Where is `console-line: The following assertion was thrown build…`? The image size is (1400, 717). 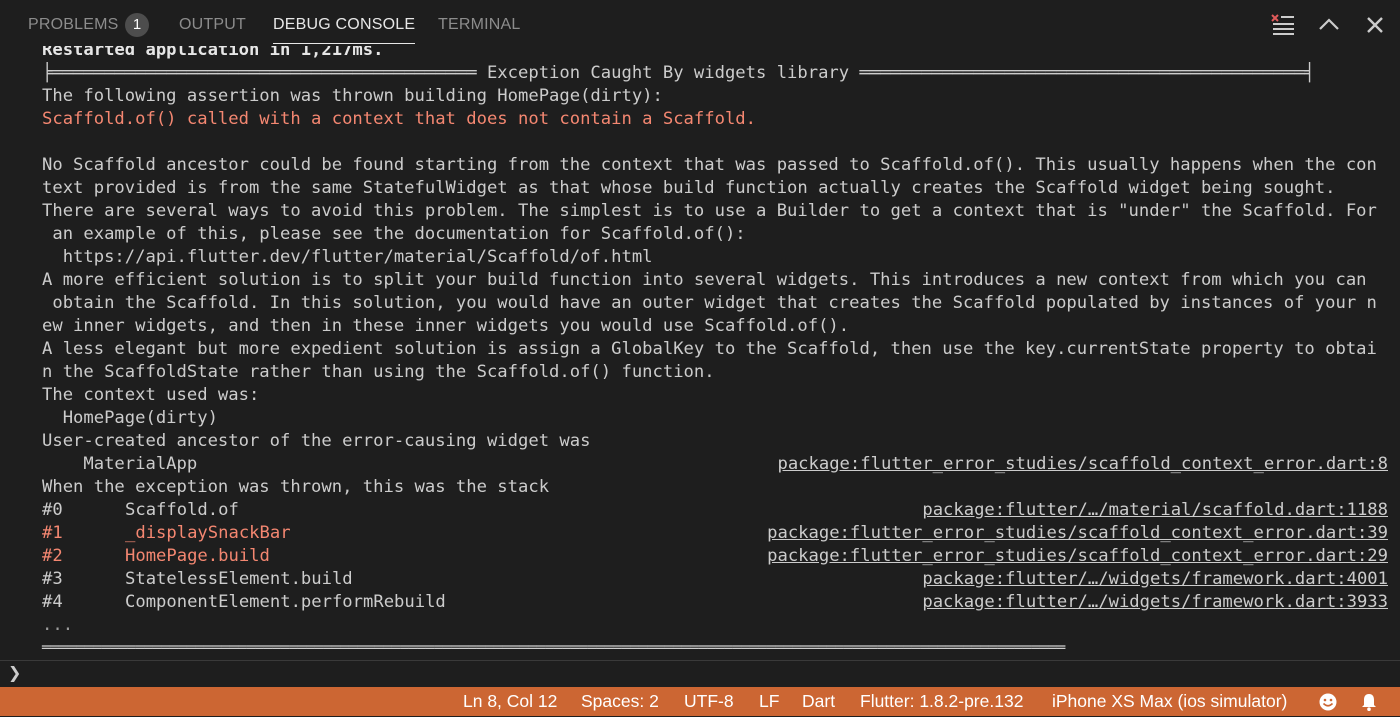 console-line: The following assertion was thrown build… is located at coordinates (352, 96).